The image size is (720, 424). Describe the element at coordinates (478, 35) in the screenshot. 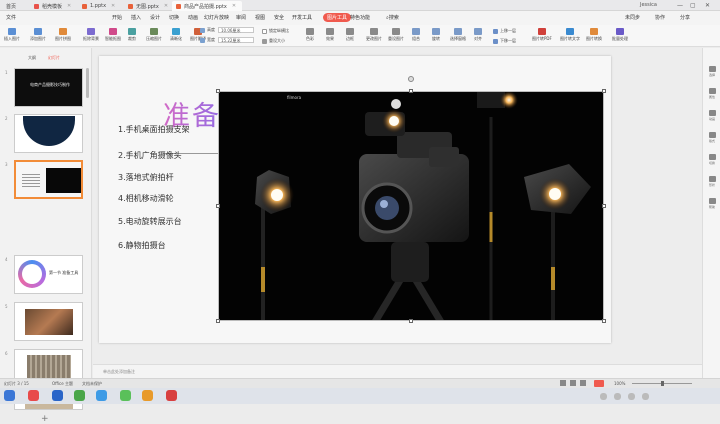

I see `ribbon-arrange-button-3: 对齐` at that location.